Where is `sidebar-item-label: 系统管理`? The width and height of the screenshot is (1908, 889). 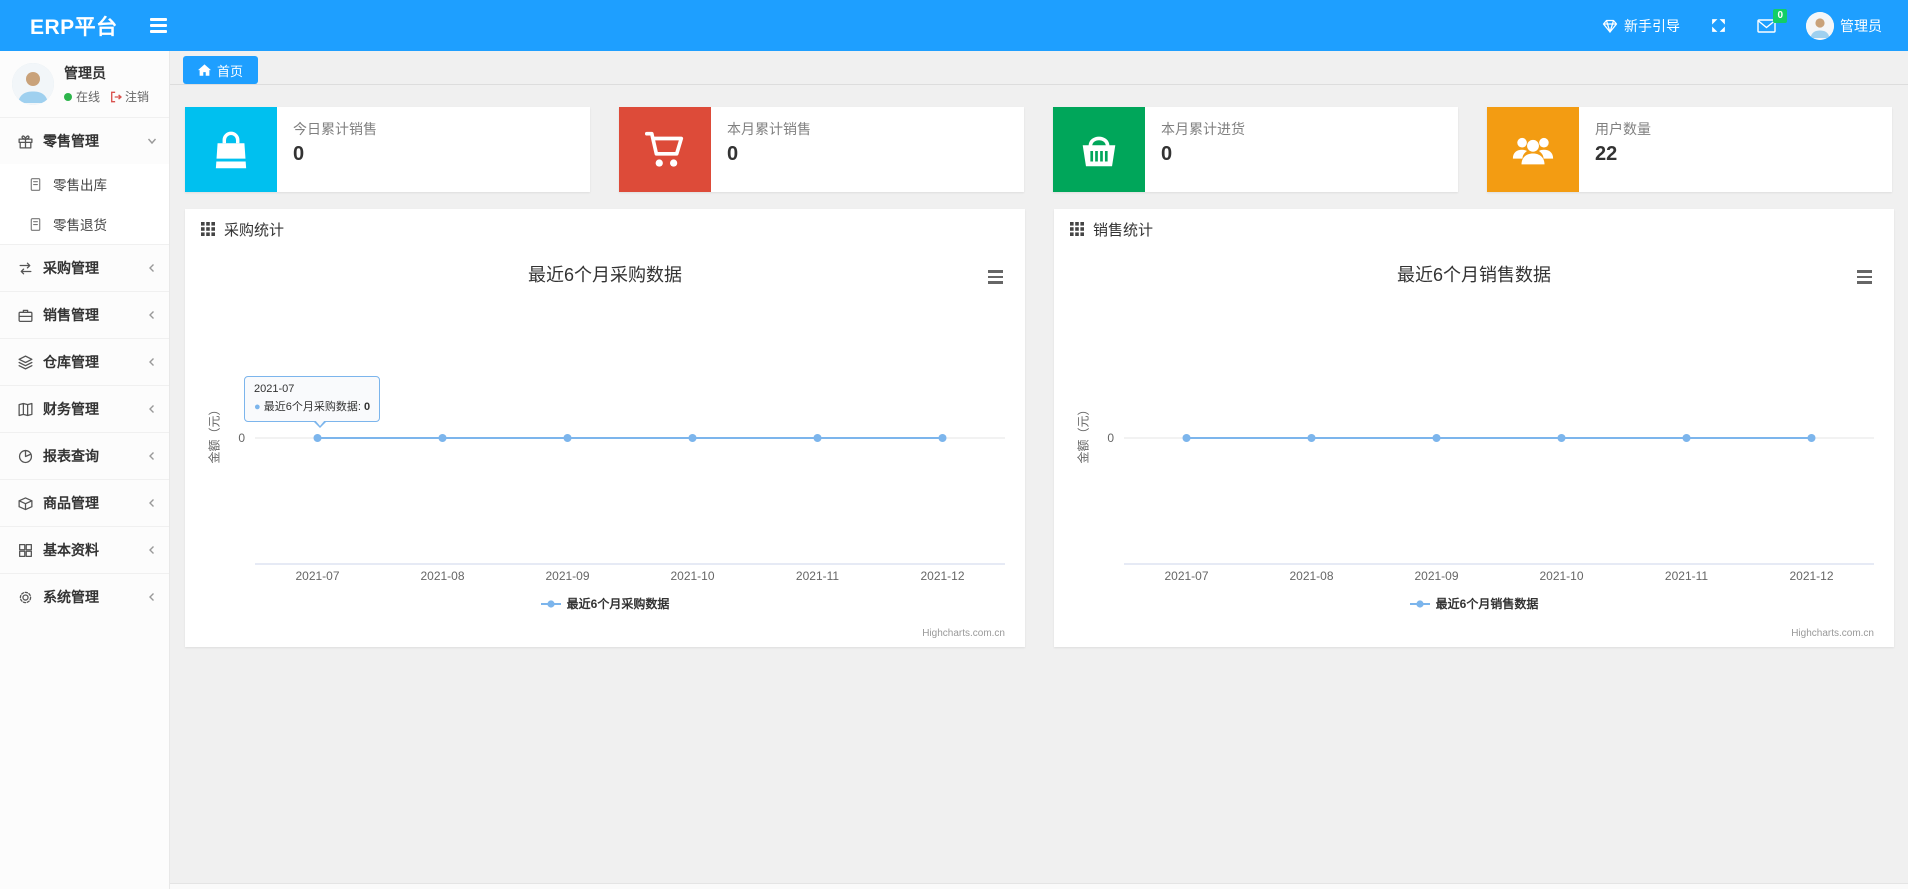
sidebar-item-label: 系统管理 is located at coordinates (71, 597).